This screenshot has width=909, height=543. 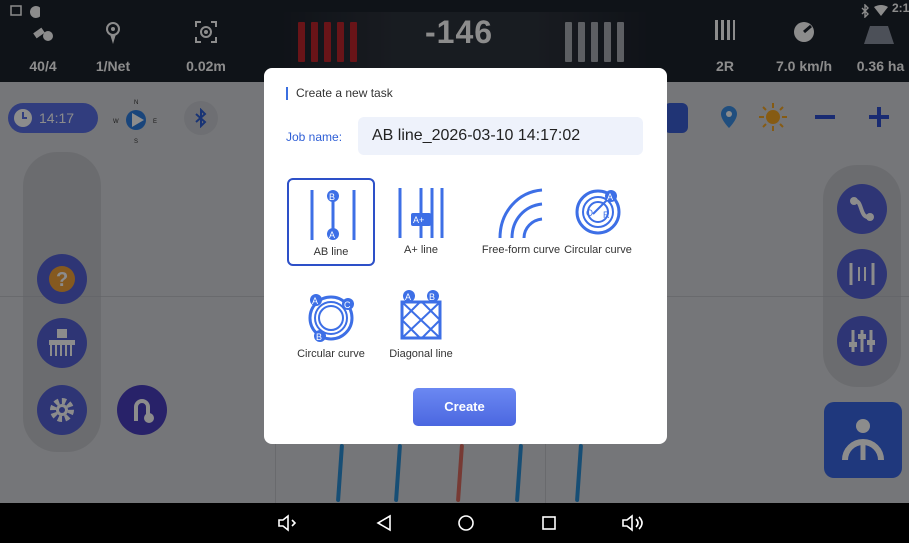 What do you see at coordinates (347, 305) in the screenshot?
I see `svg-text: C` at bounding box center [347, 305].